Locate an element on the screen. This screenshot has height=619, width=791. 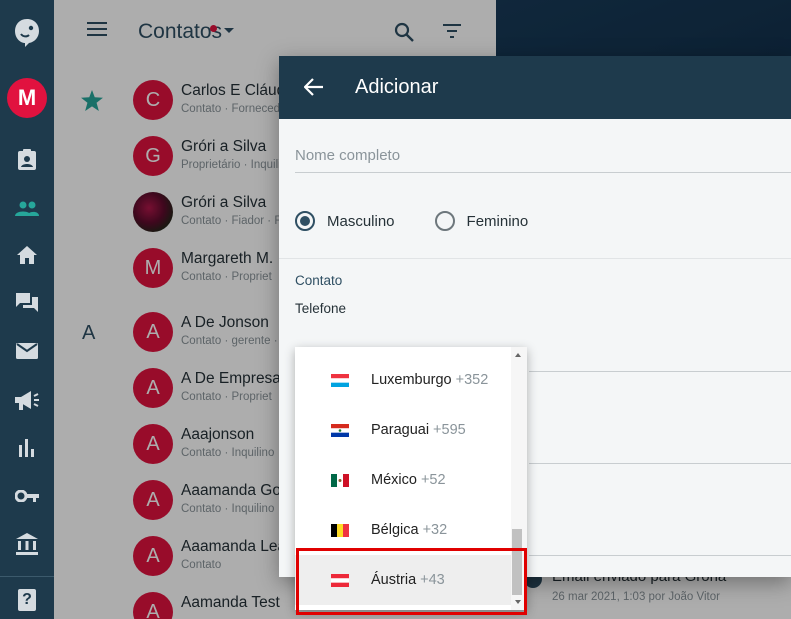
country-option-paraguay: Paraguai +595 is located at coordinates (403, 430).